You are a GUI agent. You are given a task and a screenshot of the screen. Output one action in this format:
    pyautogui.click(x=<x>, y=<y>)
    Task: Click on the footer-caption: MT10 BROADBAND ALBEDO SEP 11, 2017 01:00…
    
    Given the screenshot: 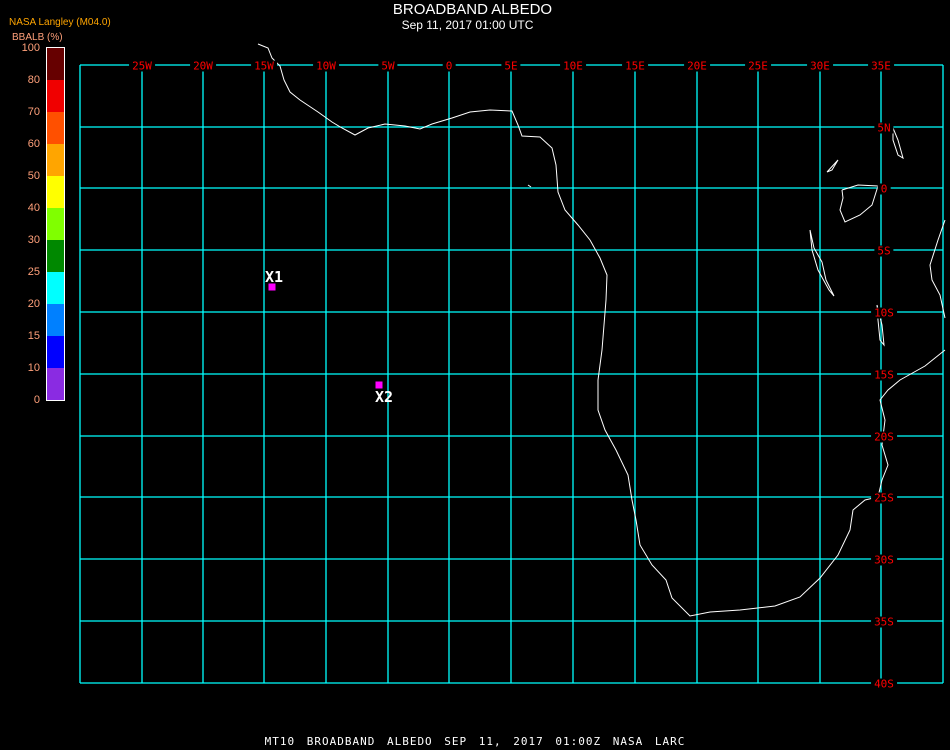 What is the action you would take?
    pyautogui.click(x=475, y=741)
    